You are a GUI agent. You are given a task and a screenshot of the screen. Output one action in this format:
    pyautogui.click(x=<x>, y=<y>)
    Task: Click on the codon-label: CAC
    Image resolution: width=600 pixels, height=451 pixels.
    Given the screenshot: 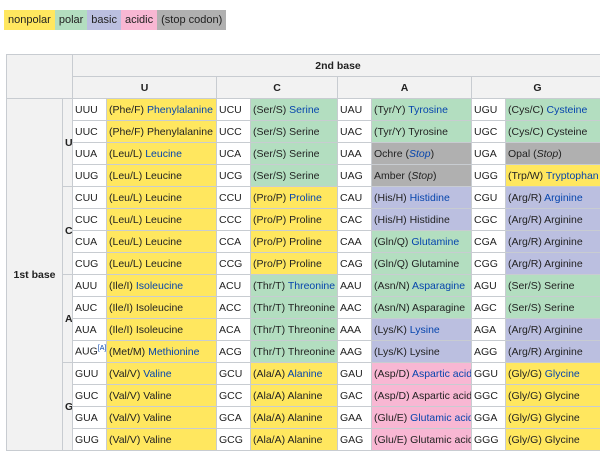 What is the action you would take?
    pyautogui.click(x=351, y=220)
    